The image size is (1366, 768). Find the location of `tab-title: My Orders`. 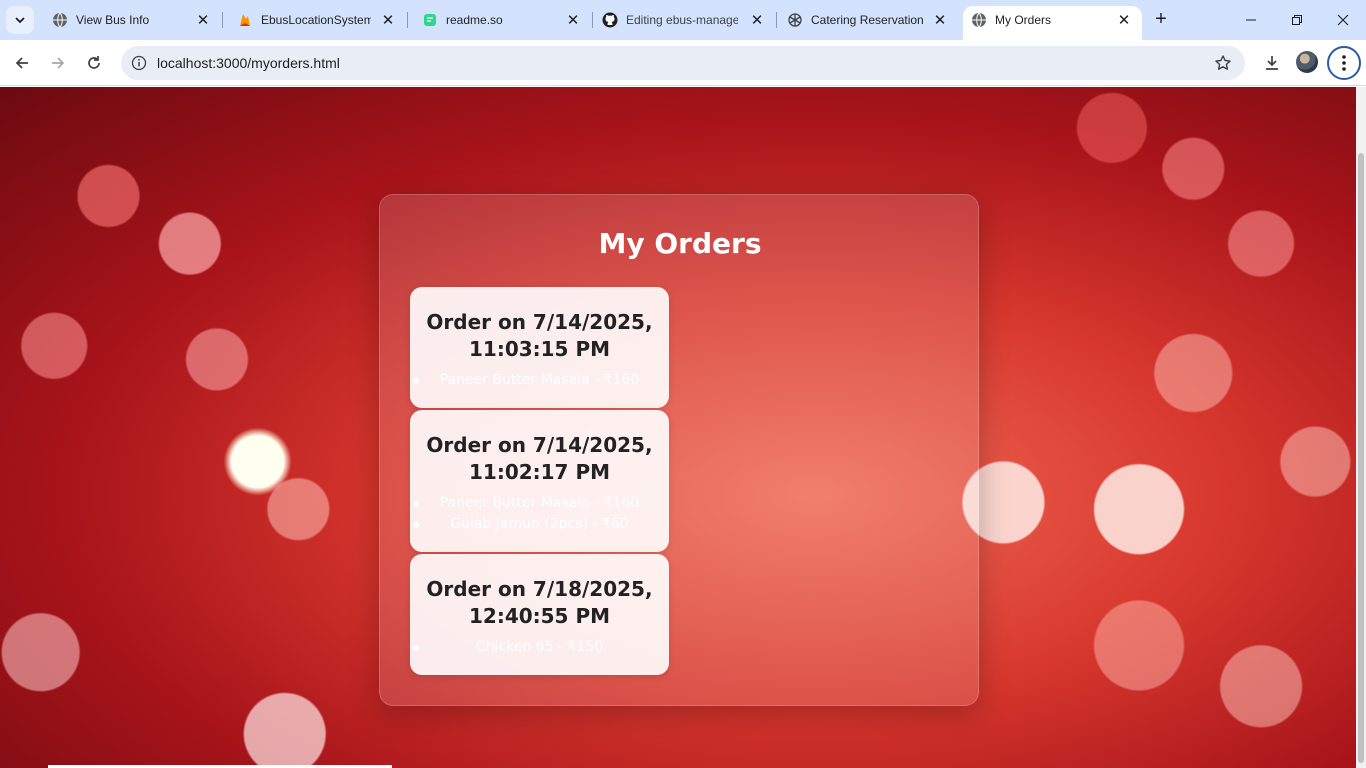

tab-title: My Orders is located at coordinates (1023, 20).